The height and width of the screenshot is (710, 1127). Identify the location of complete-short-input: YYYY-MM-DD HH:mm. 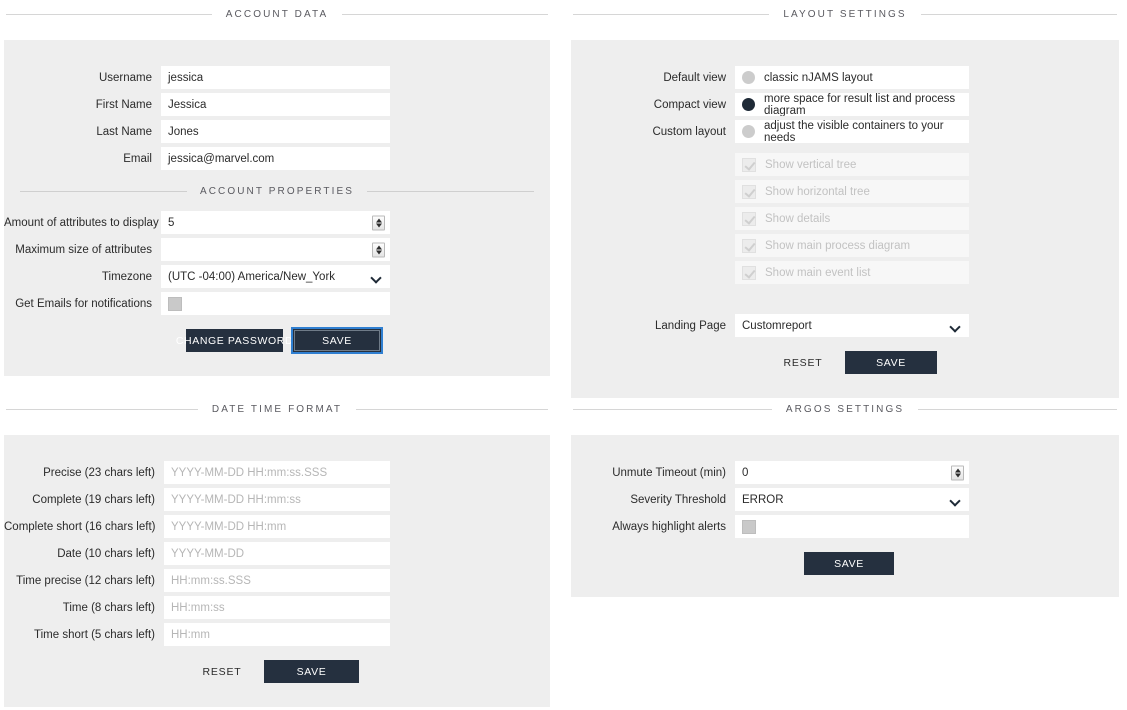
(277, 526).